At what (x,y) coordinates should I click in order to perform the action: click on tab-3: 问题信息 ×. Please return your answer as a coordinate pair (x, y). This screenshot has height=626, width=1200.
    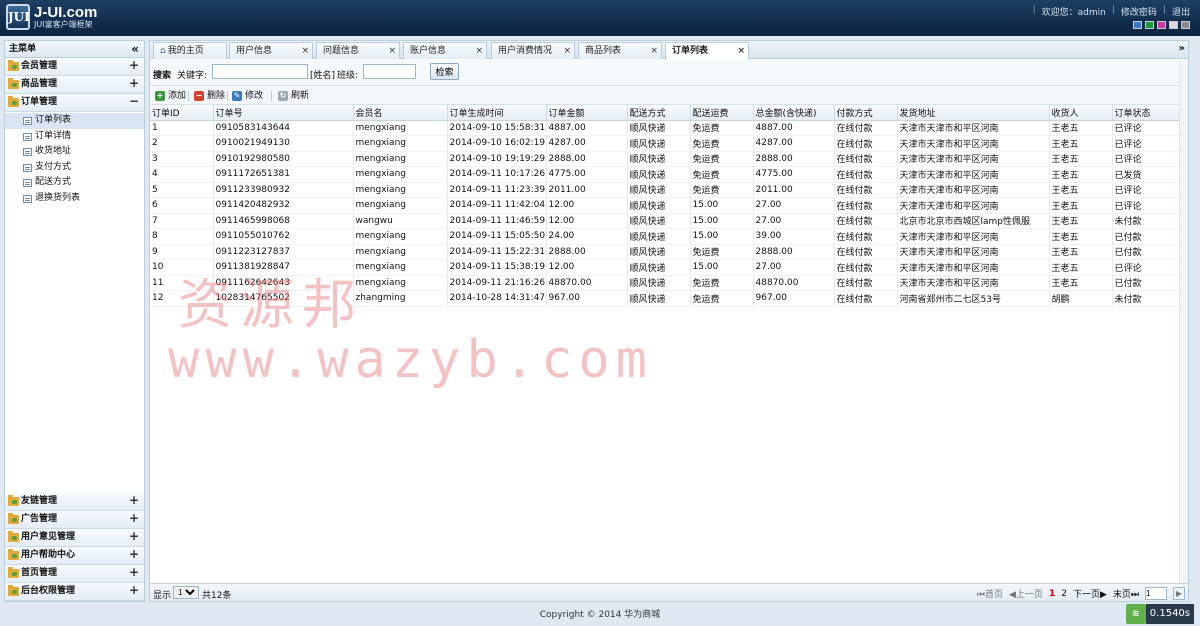
    Looking at the image, I should click on (358, 50).